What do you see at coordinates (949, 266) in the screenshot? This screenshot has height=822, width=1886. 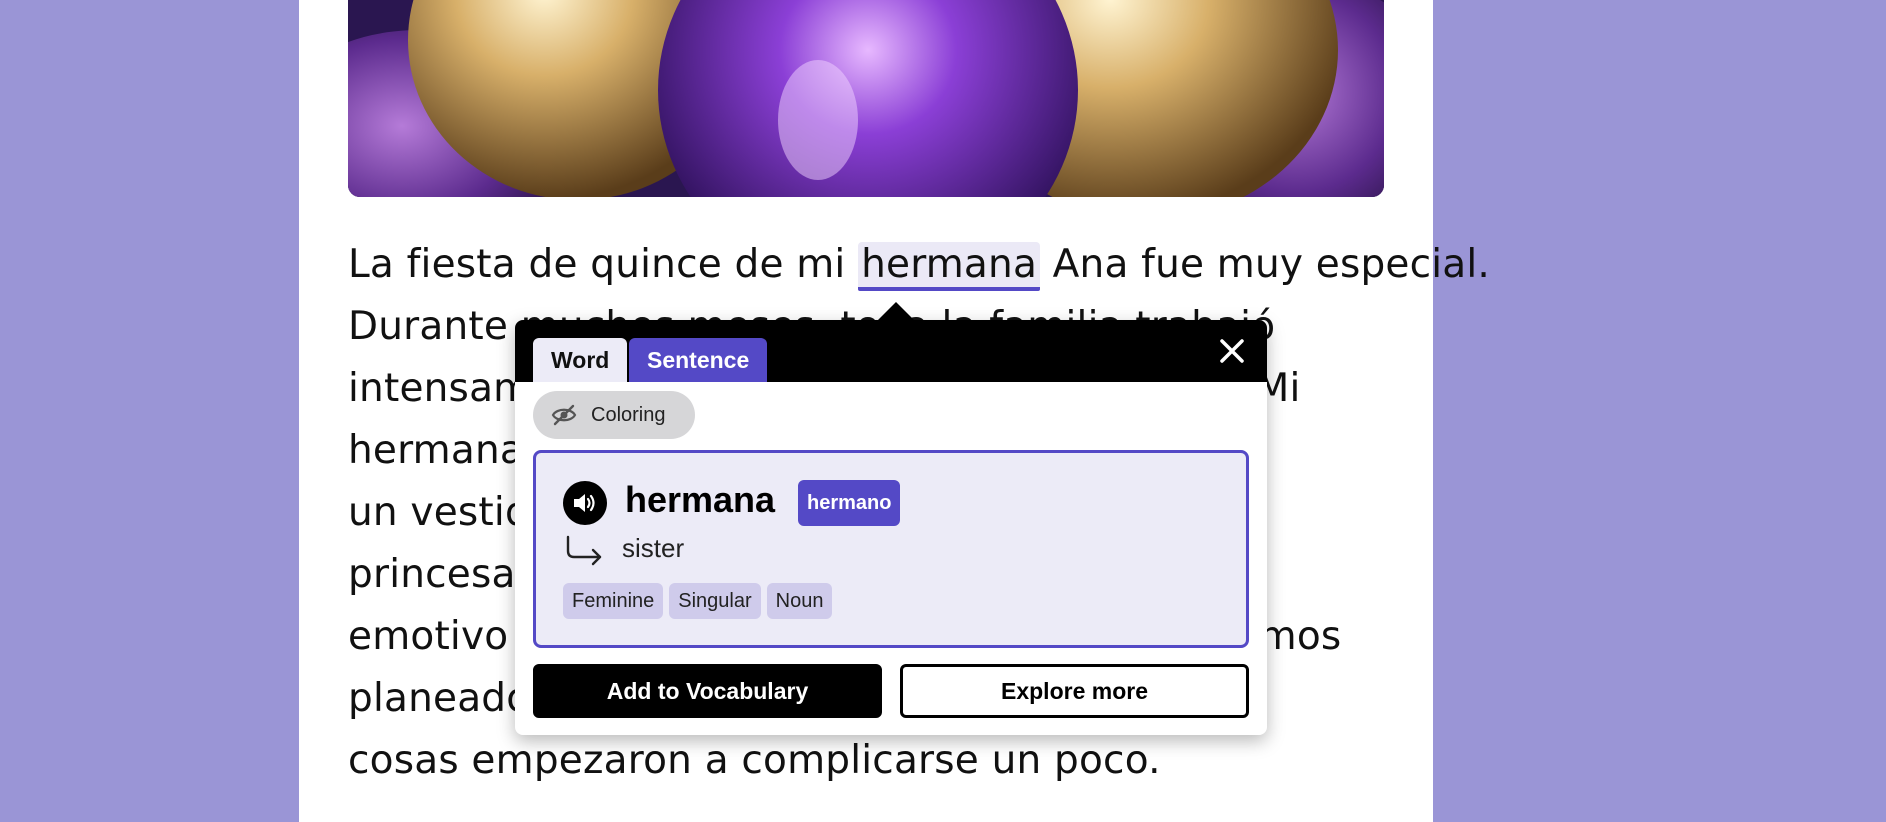 I see `highlighted-word: hermana` at bounding box center [949, 266].